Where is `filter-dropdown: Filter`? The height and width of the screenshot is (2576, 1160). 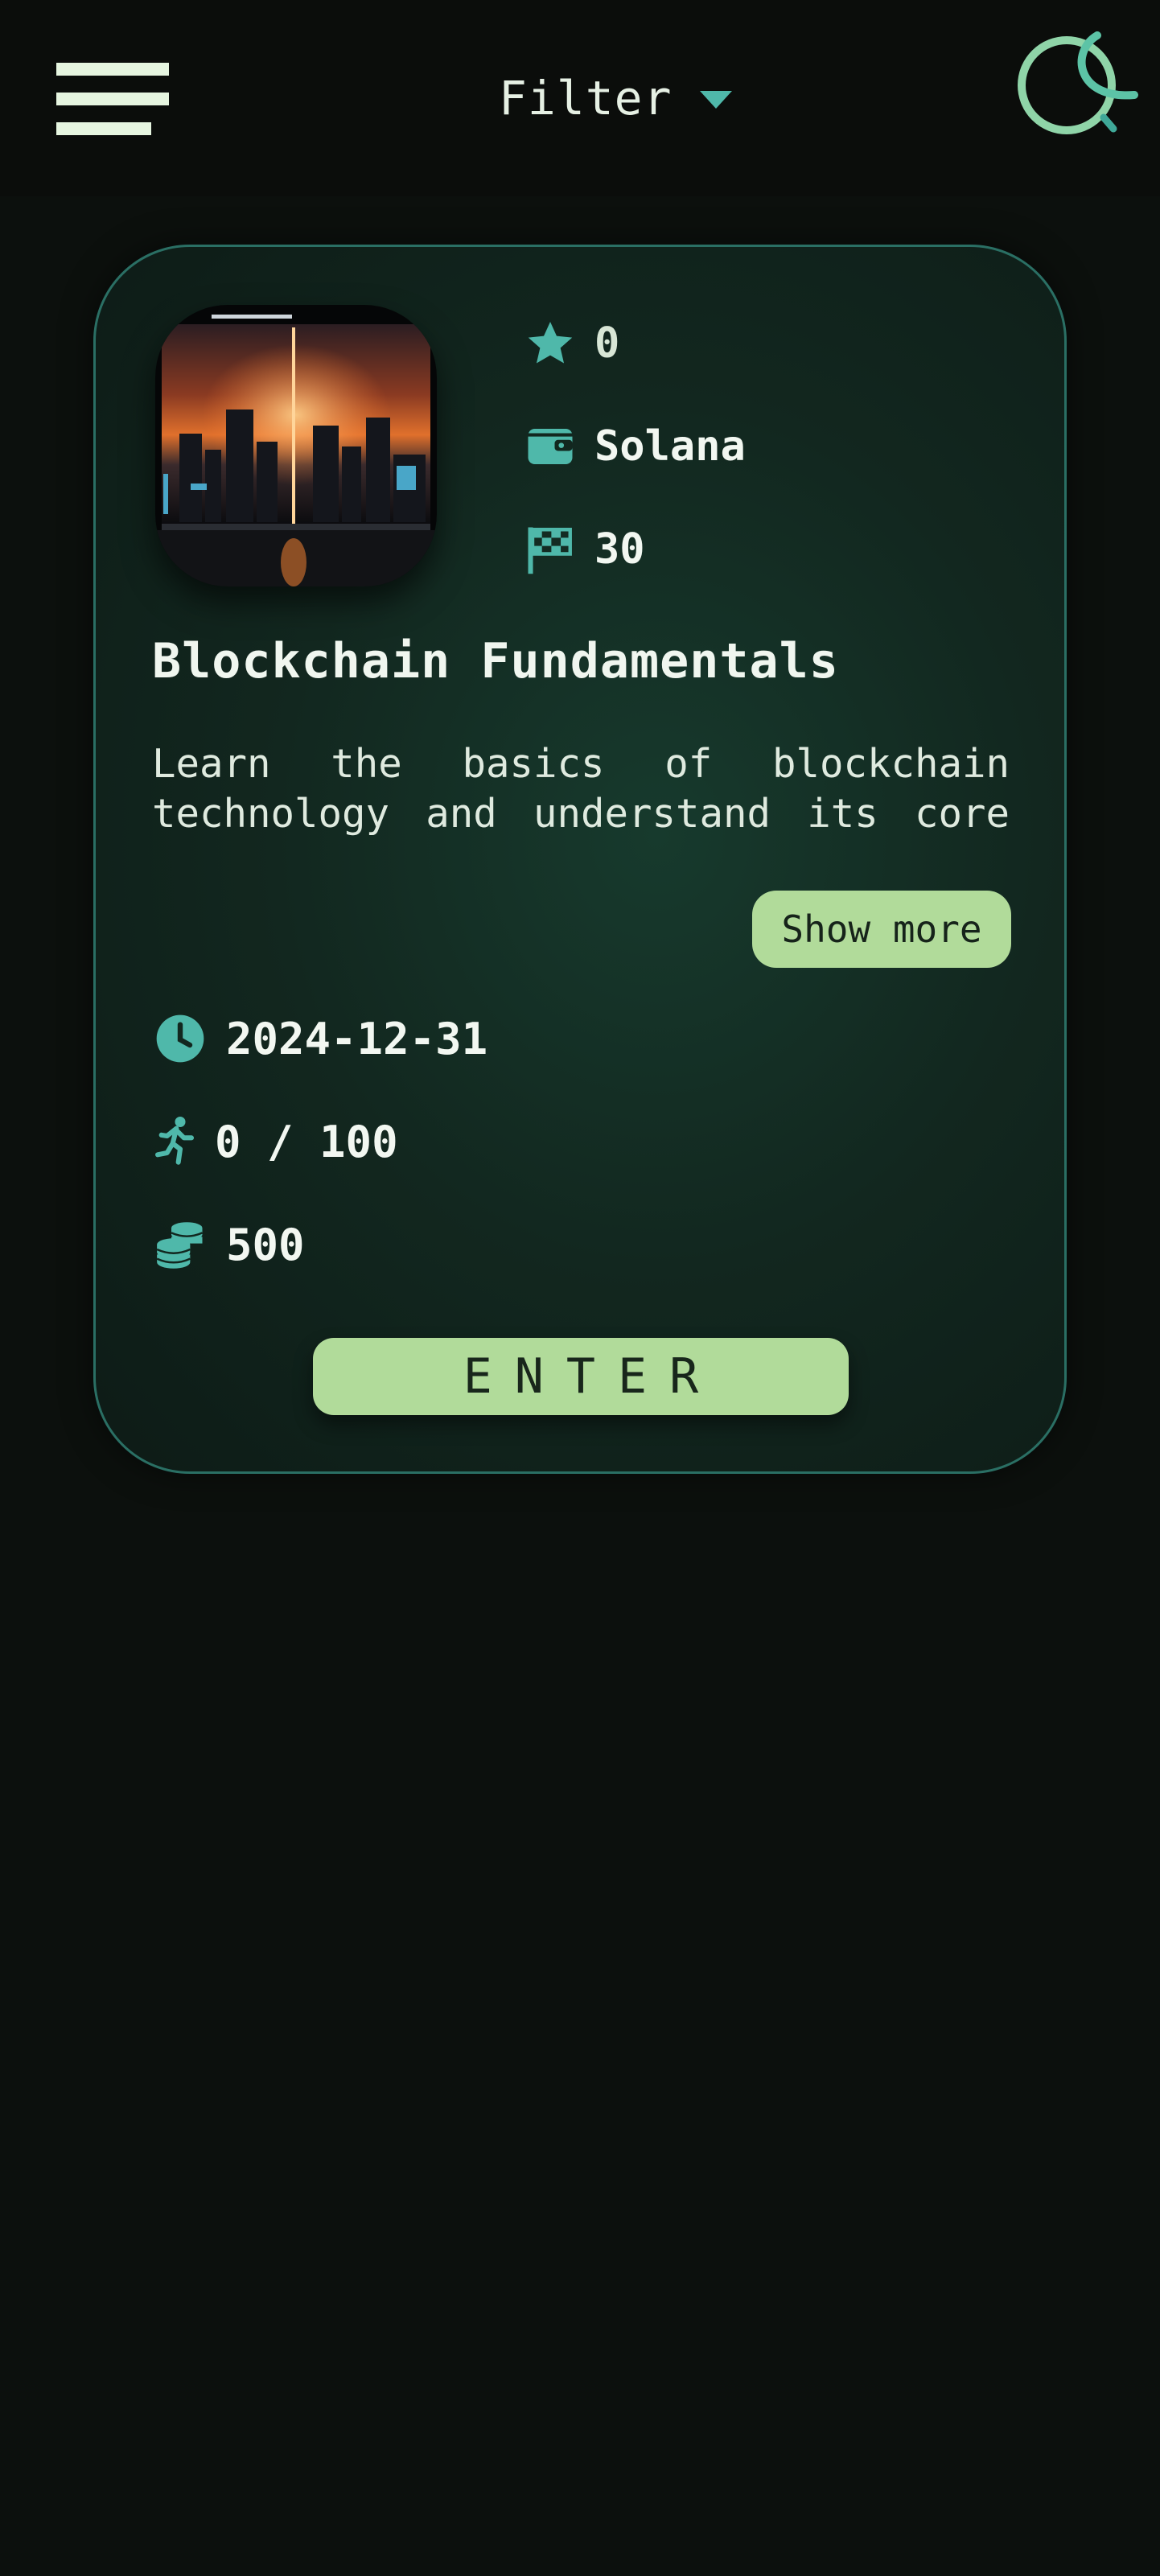 filter-dropdown: Filter is located at coordinates (615, 98).